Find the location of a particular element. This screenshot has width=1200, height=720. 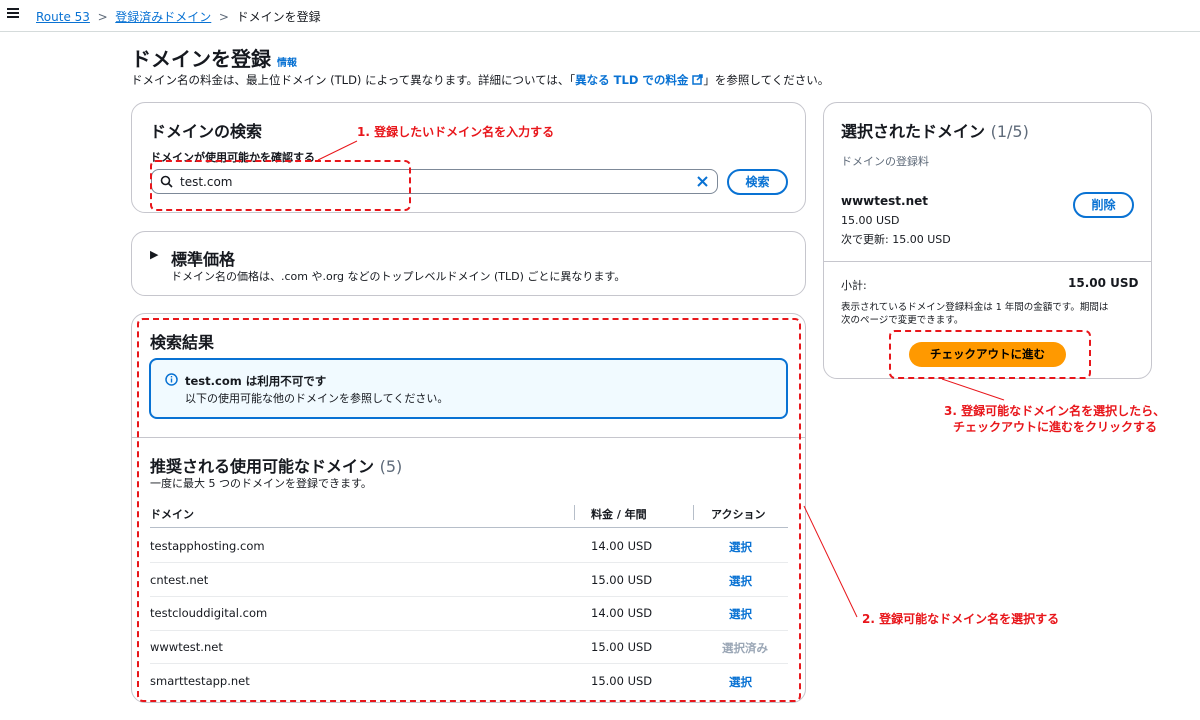

annotation-step3-line2: チェックアウトに進むをクリックする is located at coordinates (1055, 427).